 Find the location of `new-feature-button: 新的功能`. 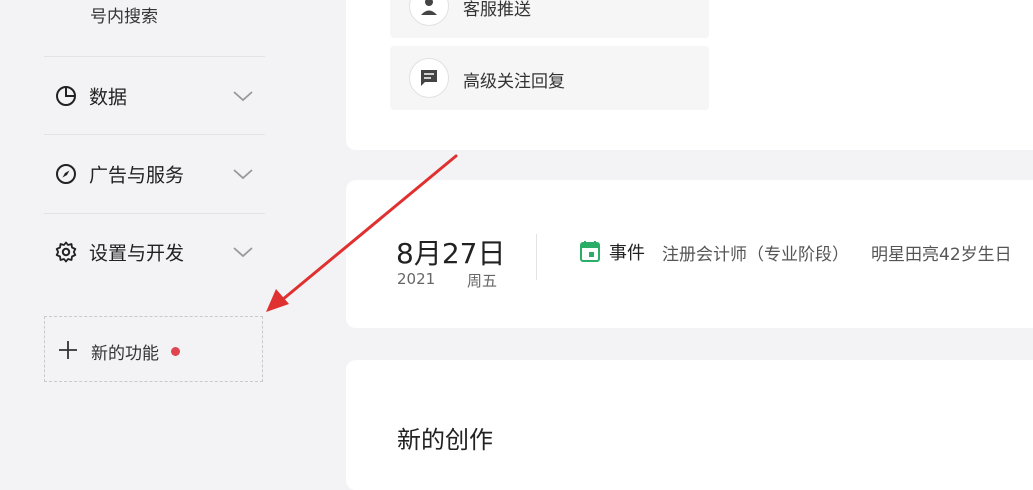

new-feature-button: 新的功能 is located at coordinates (153, 349).